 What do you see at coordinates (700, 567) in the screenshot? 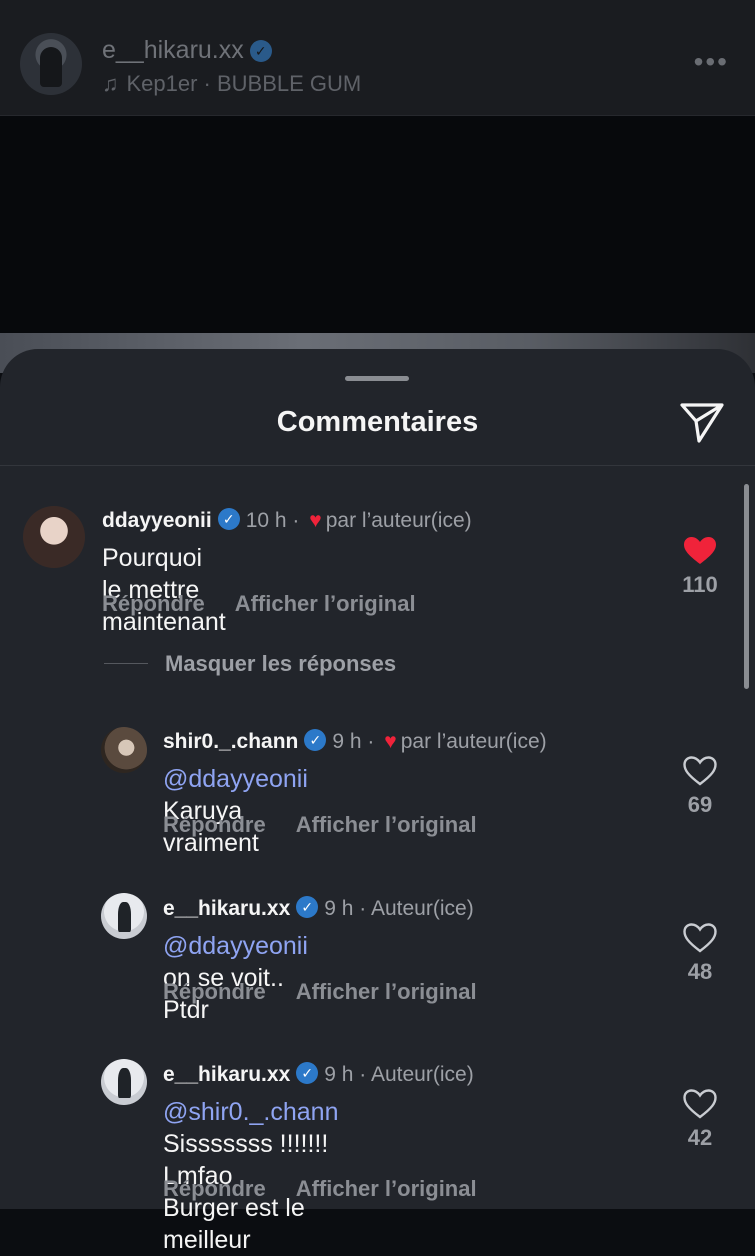
I see `like-control: 110` at bounding box center [700, 567].